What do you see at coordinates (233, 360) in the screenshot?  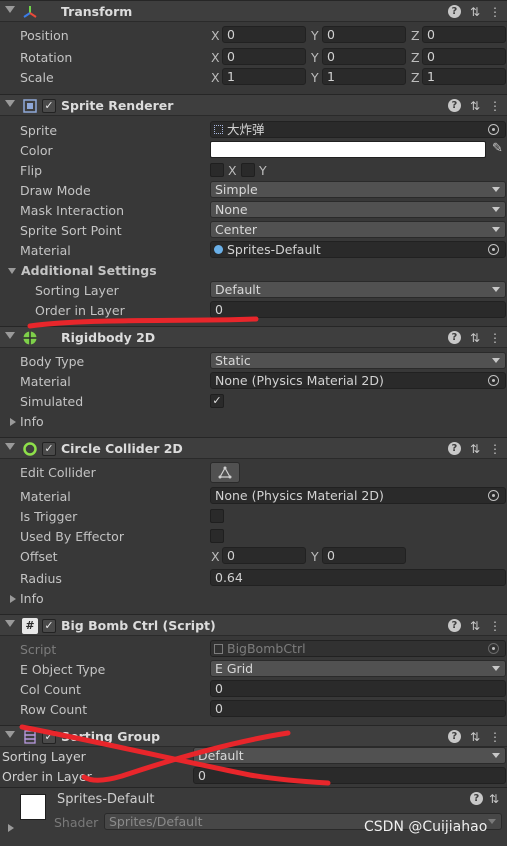 I see `body-type-value: Static` at bounding box center [233, 360].